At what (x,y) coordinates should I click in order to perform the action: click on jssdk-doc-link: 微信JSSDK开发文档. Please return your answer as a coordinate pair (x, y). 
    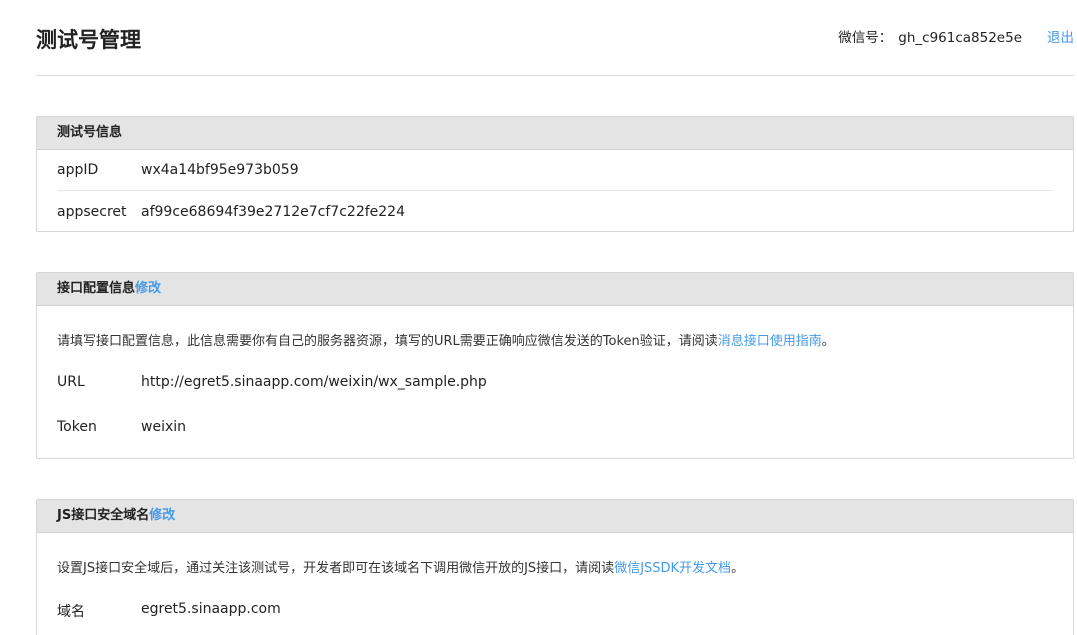
    Looking at the image, I should click on (672, 568).